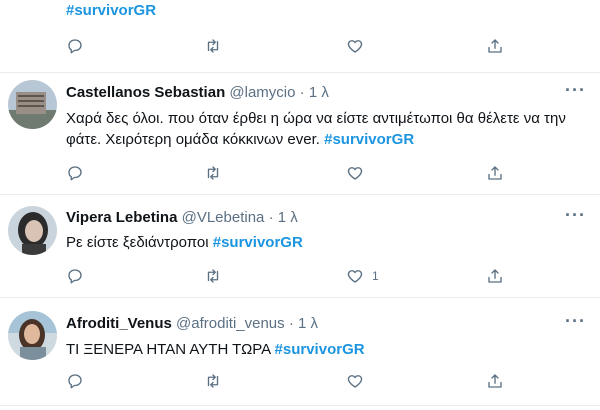  I want to click on tweet-header: Vipera Lebetina @VLebetina · 1 λ, so click(182, 217).